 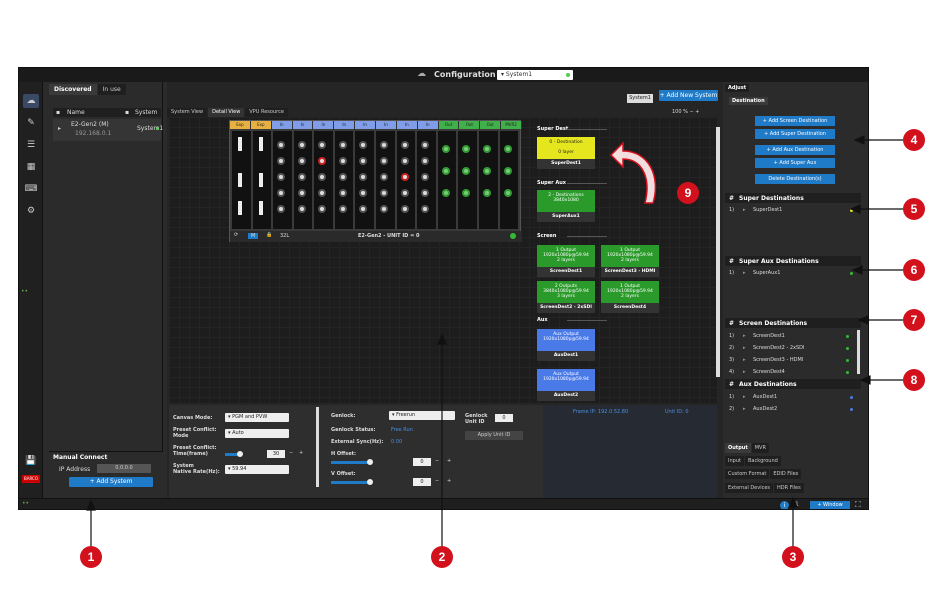 I want to click on callout-6: 6, so click(x=914, y=270).